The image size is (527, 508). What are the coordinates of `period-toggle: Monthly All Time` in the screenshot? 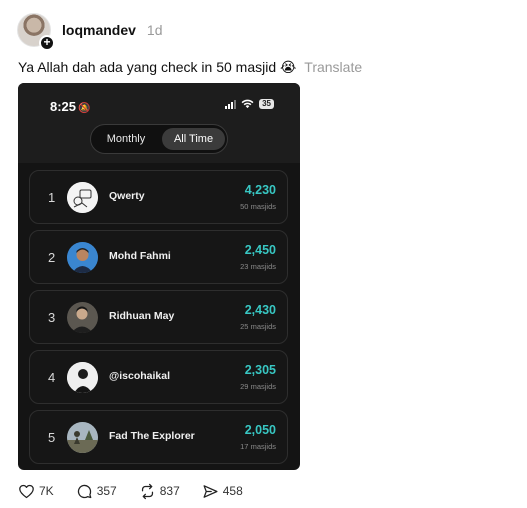 It's located at (159, 139).